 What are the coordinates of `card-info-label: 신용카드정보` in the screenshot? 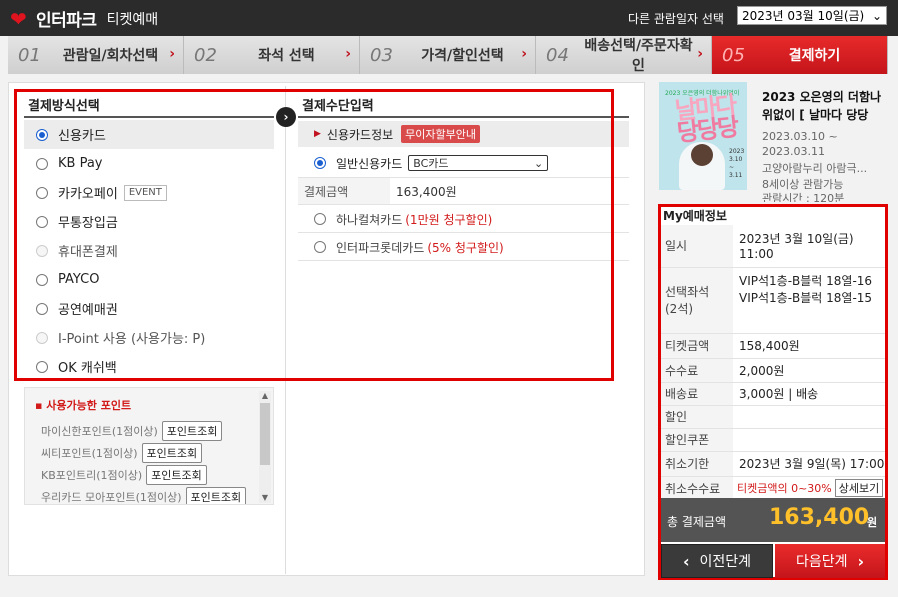 It's located at (360, 134).